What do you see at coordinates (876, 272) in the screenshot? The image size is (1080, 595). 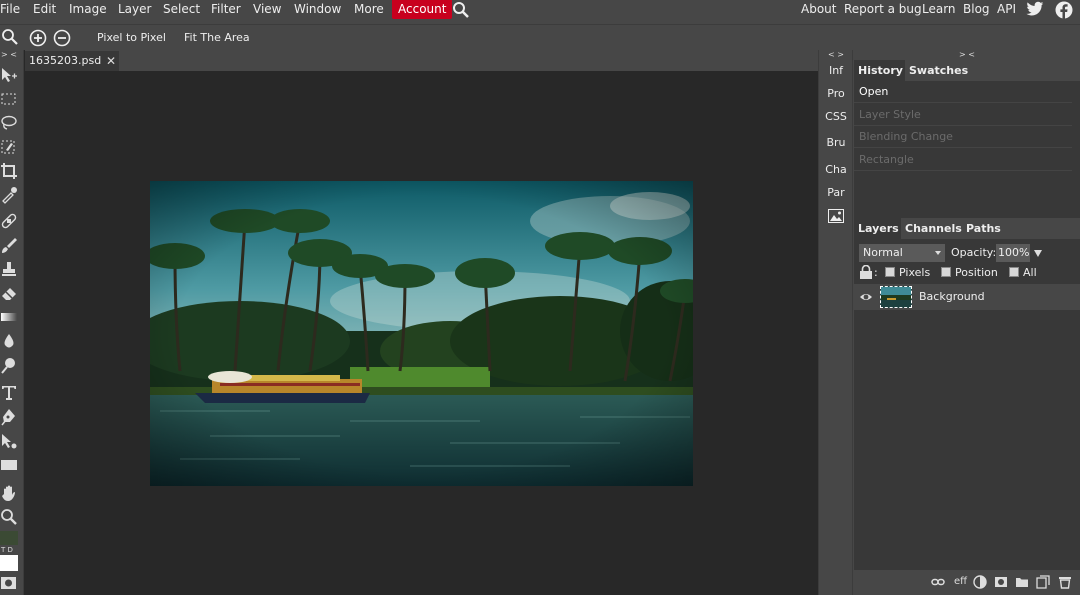 I see `lock-colon: :` at bounding box center [876, 272].